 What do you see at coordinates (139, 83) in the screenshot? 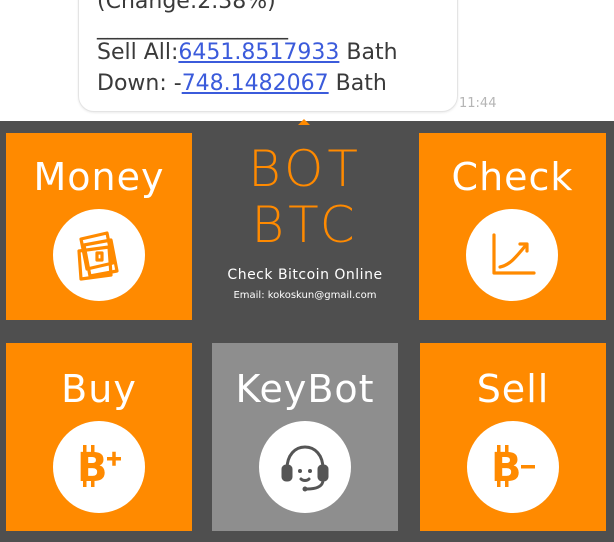
I see `down-label: Down: -` at bounding box center [139, 83].